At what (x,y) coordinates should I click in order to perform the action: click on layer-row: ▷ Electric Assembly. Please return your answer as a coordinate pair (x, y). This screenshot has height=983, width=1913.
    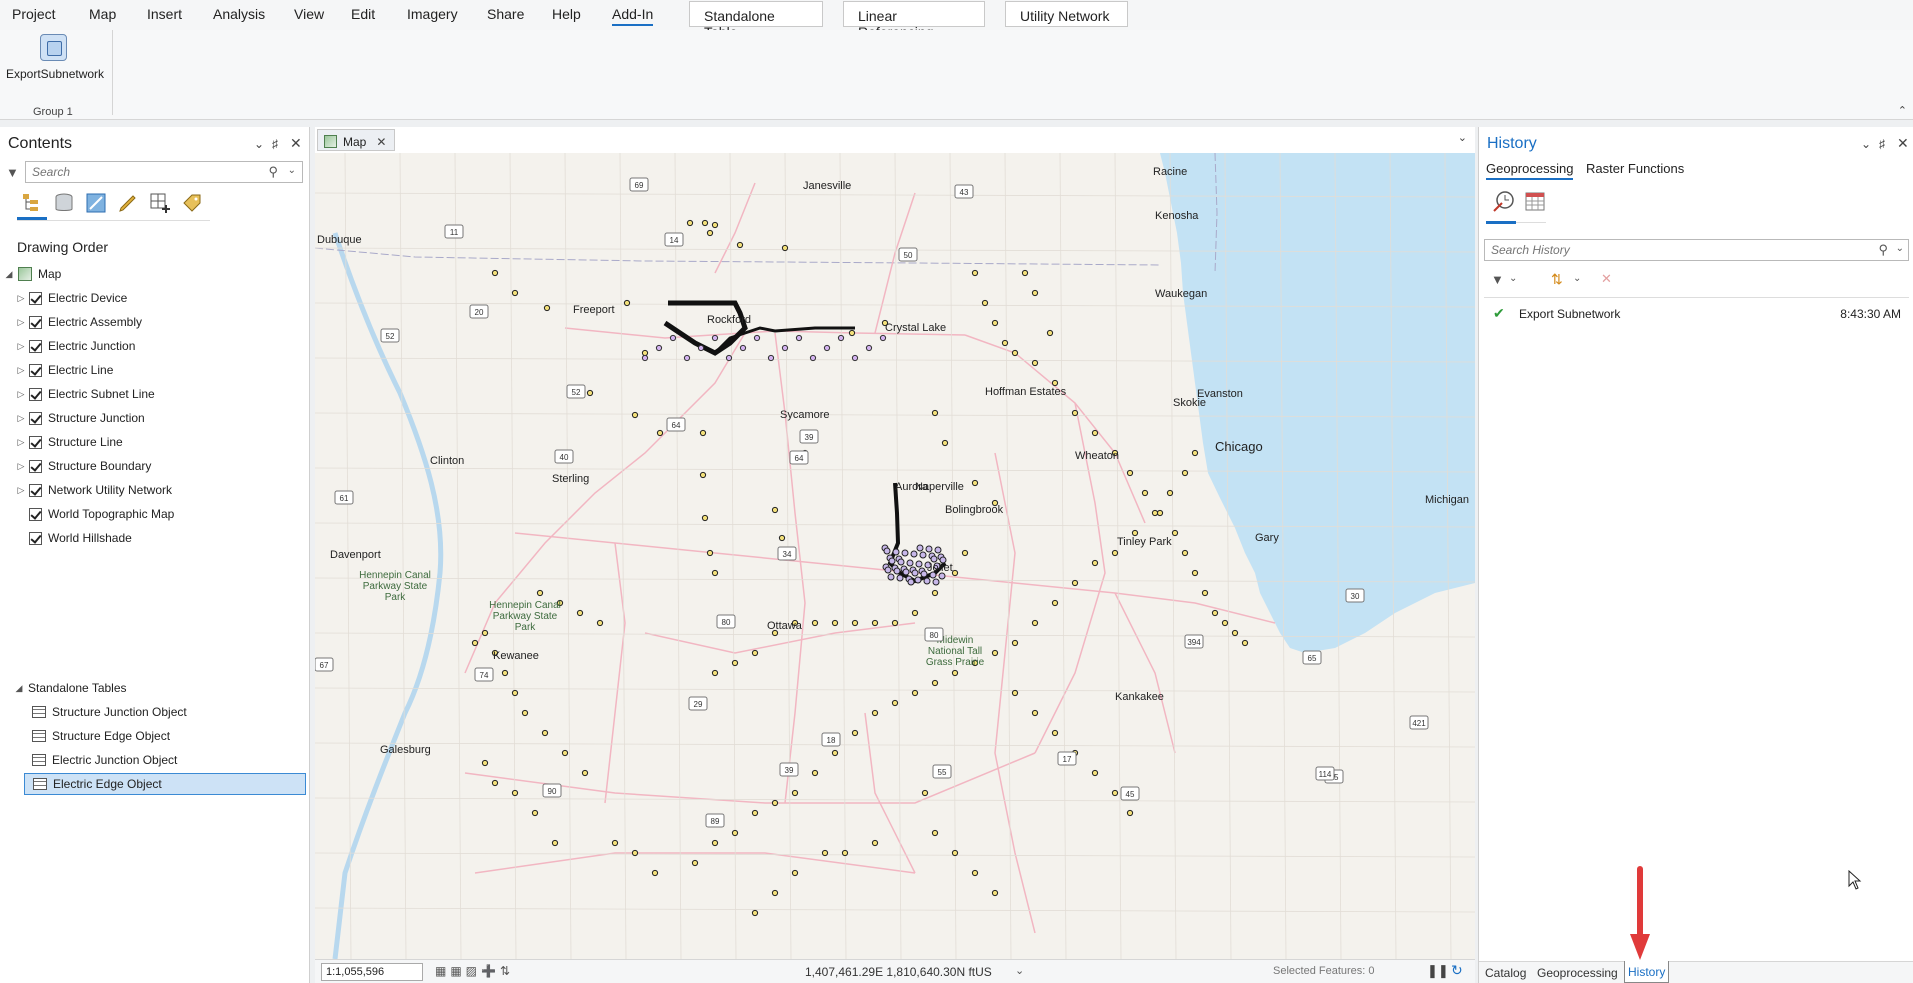
    Looking at the image, I should click on (79, 322).